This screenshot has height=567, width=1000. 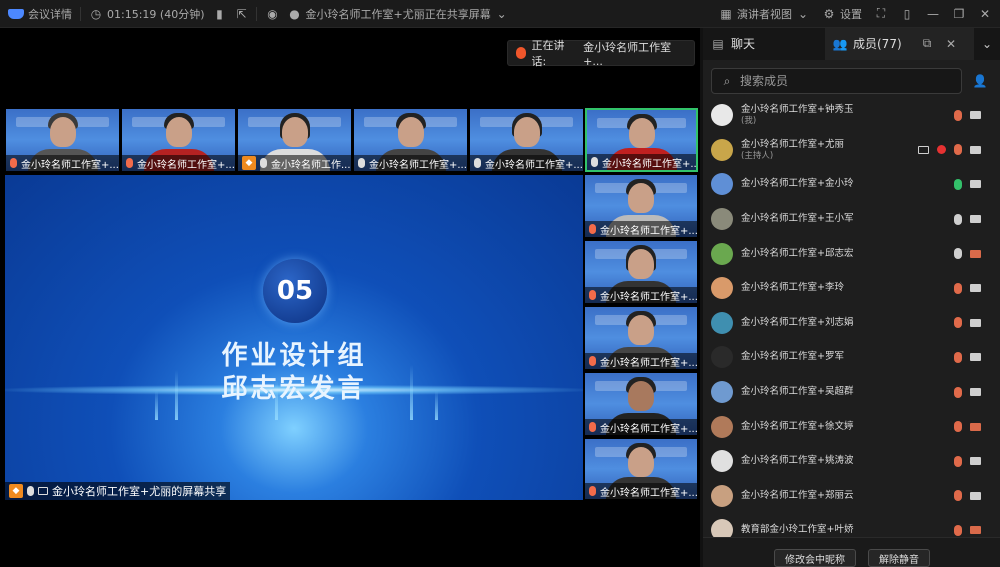 I want to click on member-search: ⌕, so click(x=836, y=81).